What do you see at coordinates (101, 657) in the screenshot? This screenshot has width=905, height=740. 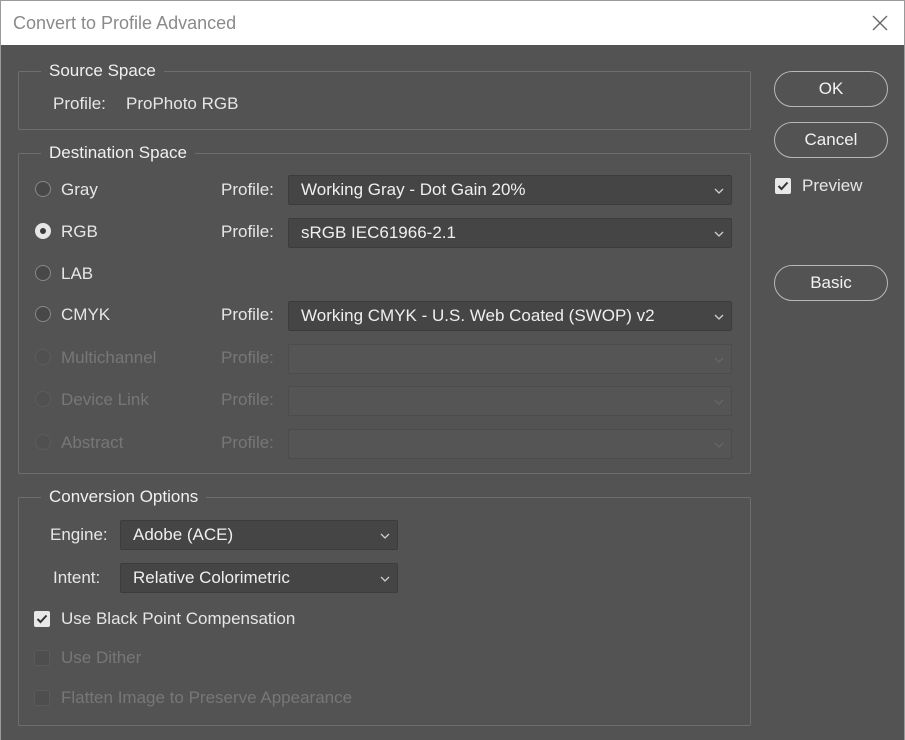 I see `dither-label: Use Dither` at bounding box center [101, 657].